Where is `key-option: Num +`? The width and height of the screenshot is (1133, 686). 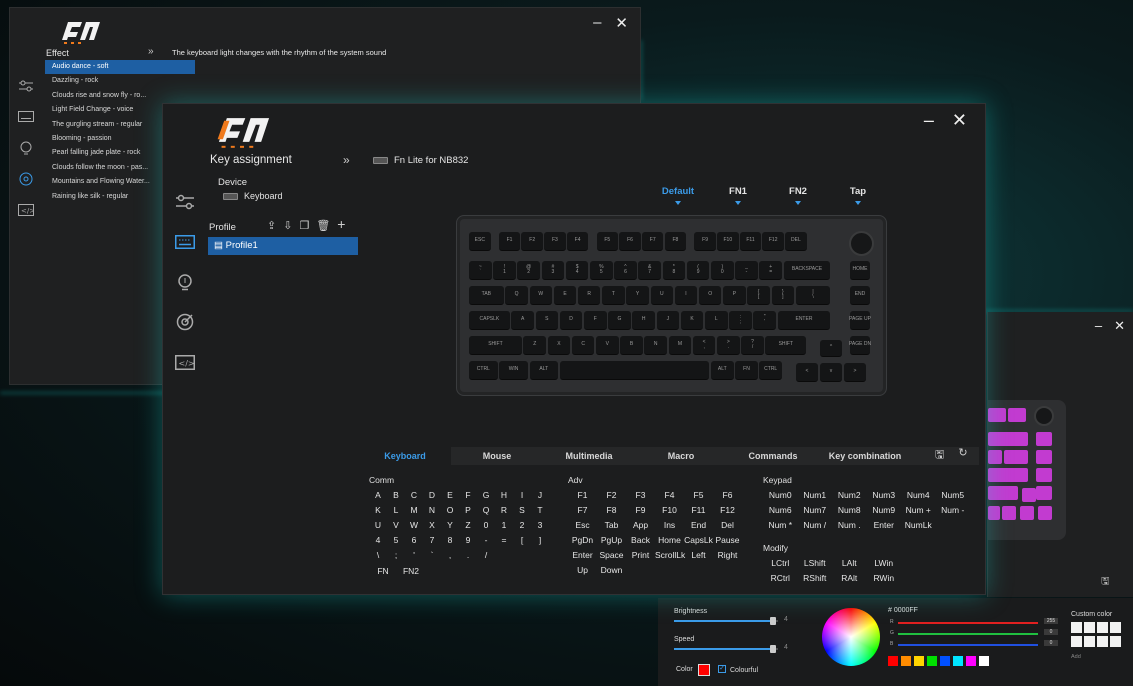 key-option: Num + is located at coordinates (918, 510).